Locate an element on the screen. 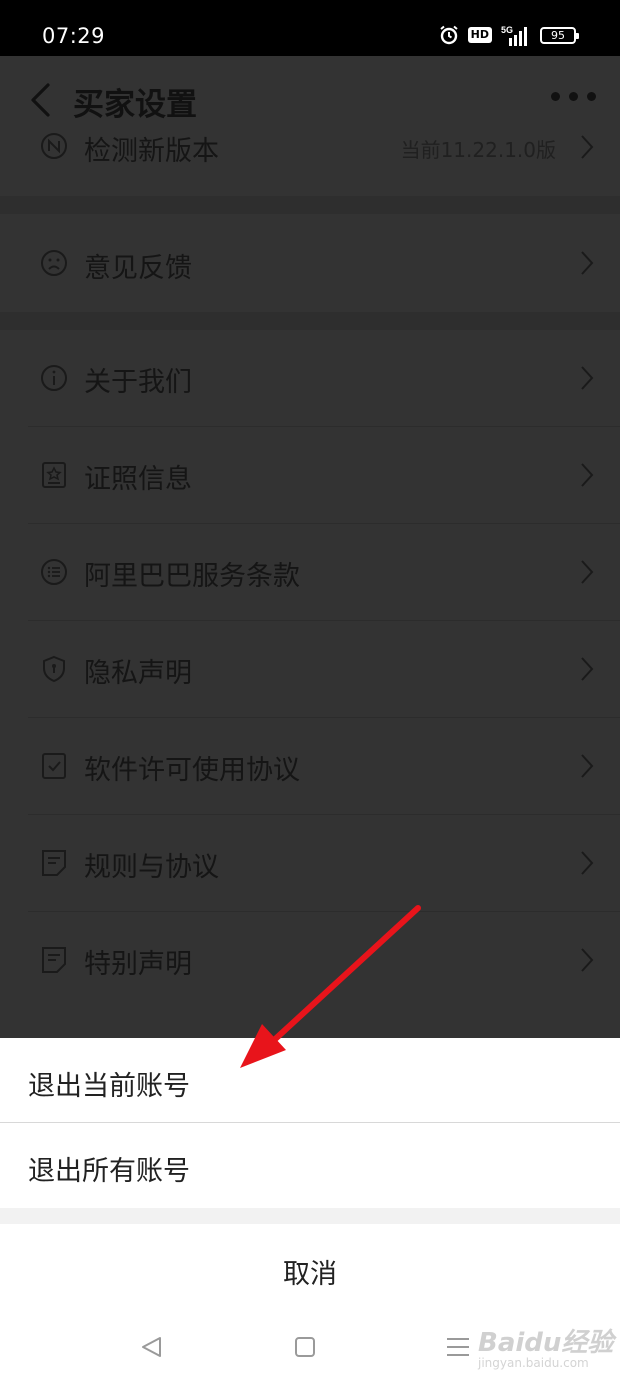 Image resolution: width=620 pixels, height=1386 pixels. logout-all-label: 退出所有账号 is located at coordinates (109, 1171).